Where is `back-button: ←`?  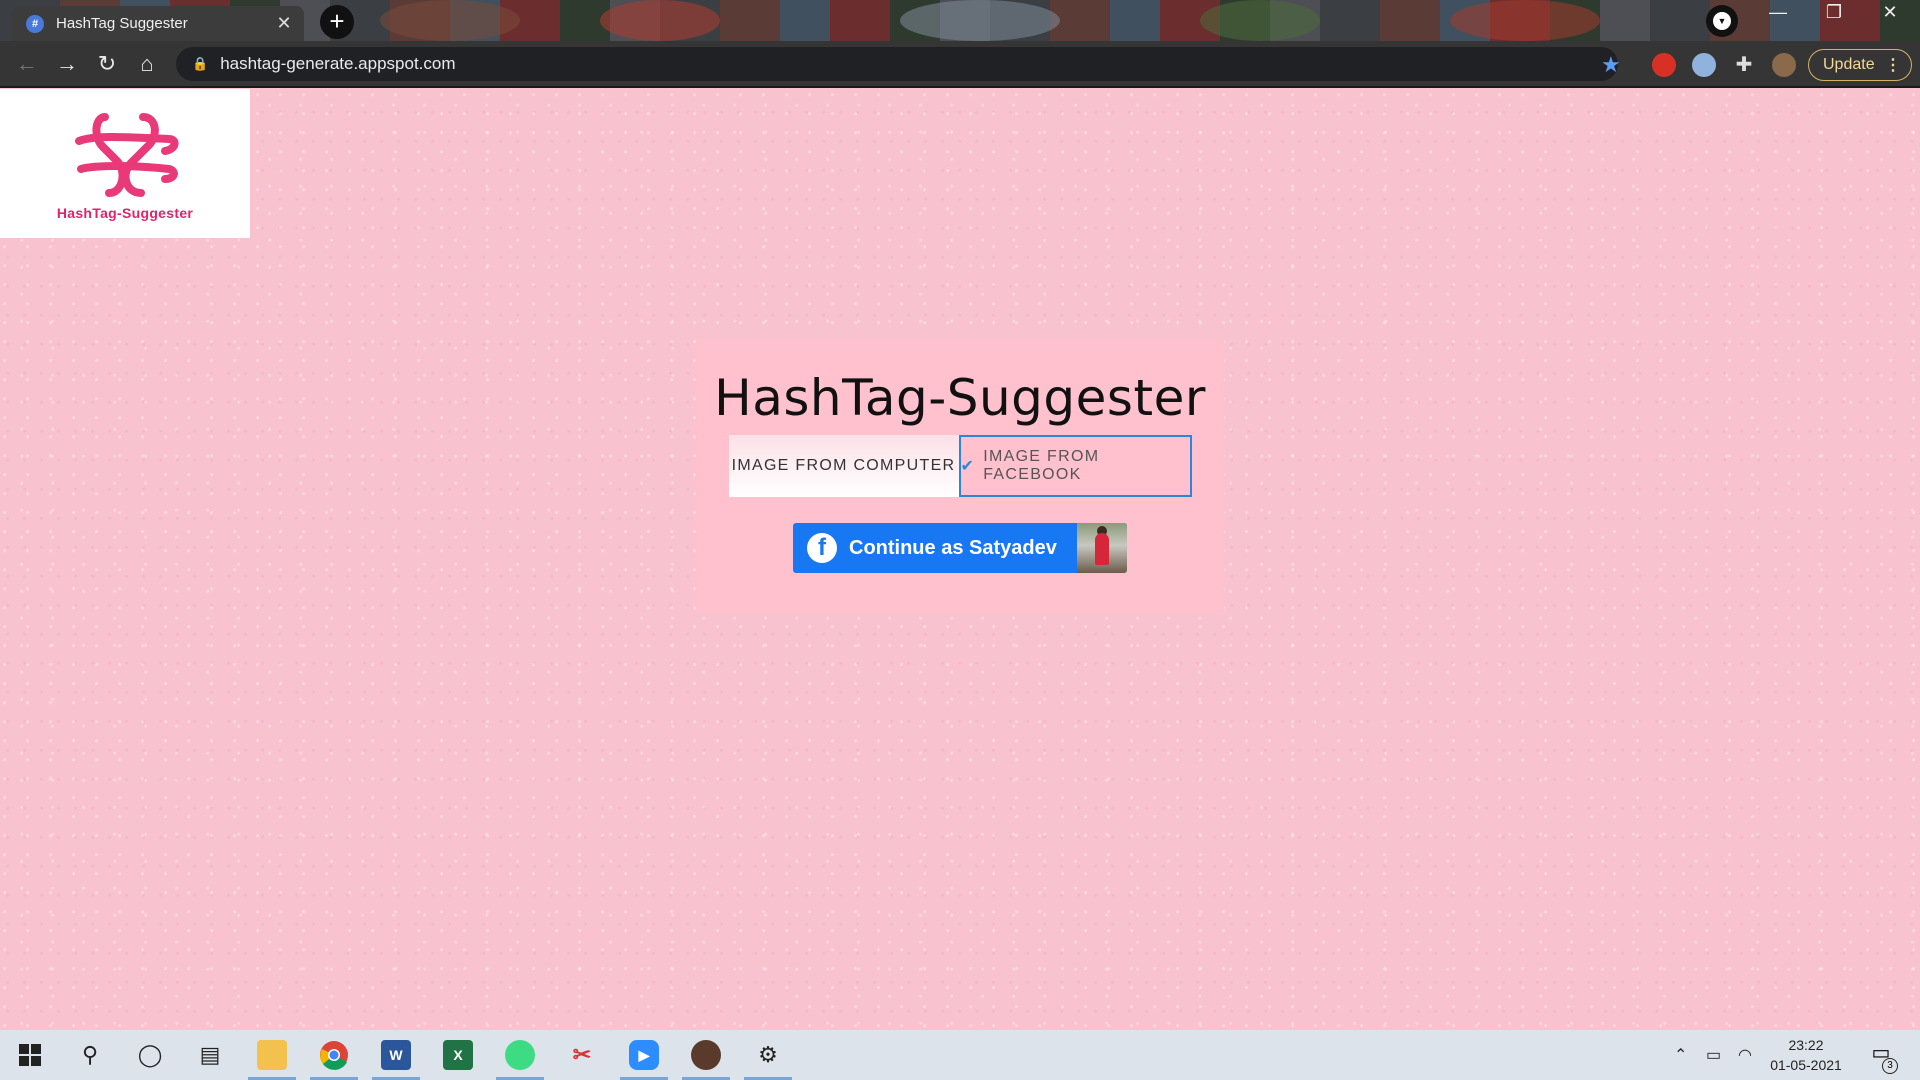
back-button: ← is located at coordinates (27, 64).